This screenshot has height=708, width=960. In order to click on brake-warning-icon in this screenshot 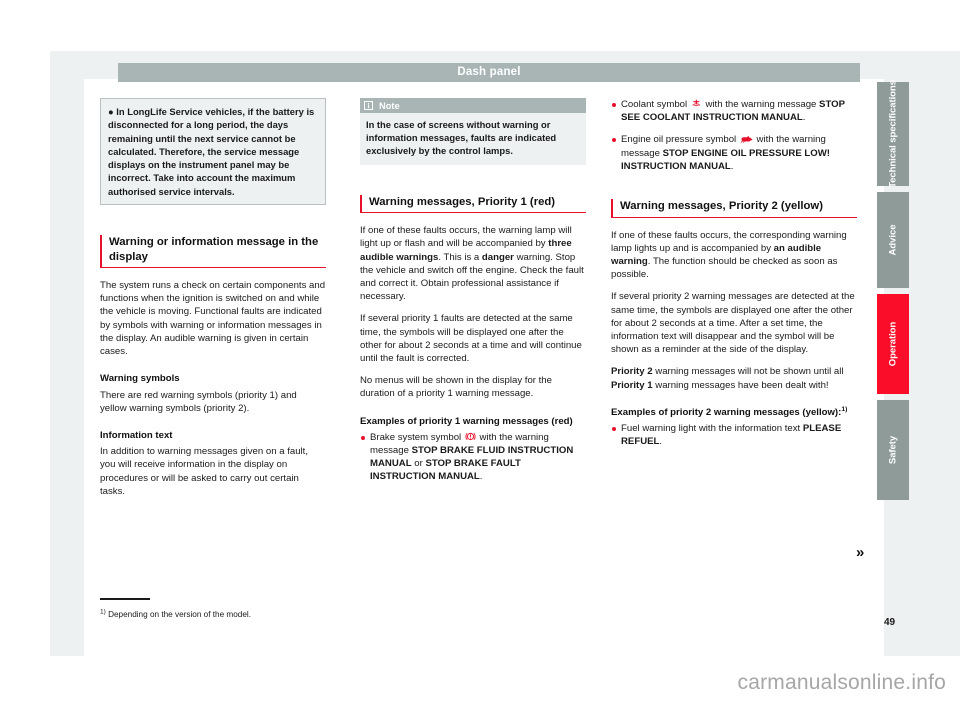, I will do `click(470, 436)`.